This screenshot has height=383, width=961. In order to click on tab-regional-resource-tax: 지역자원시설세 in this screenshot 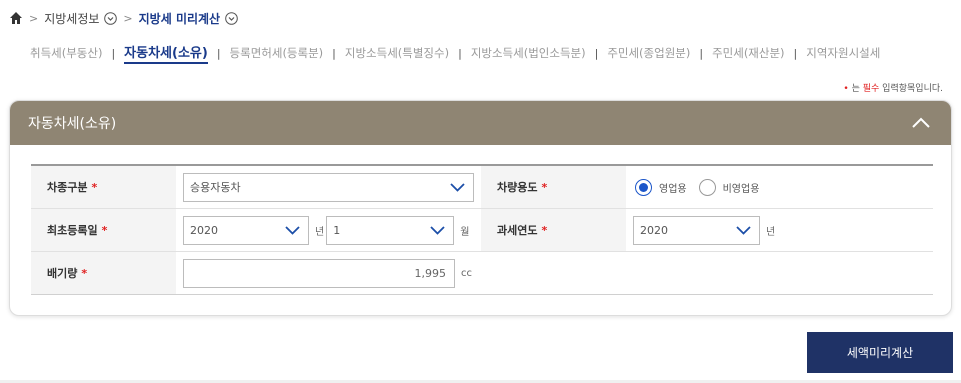, I will do `click(843, 53)`.